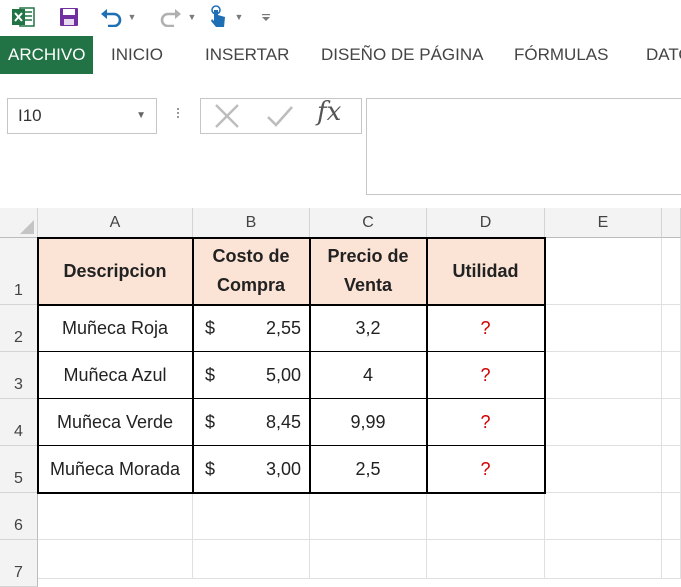  Describe the element at coordinates (671, 559) in the screenshot. I see `cell-f7` at that location.